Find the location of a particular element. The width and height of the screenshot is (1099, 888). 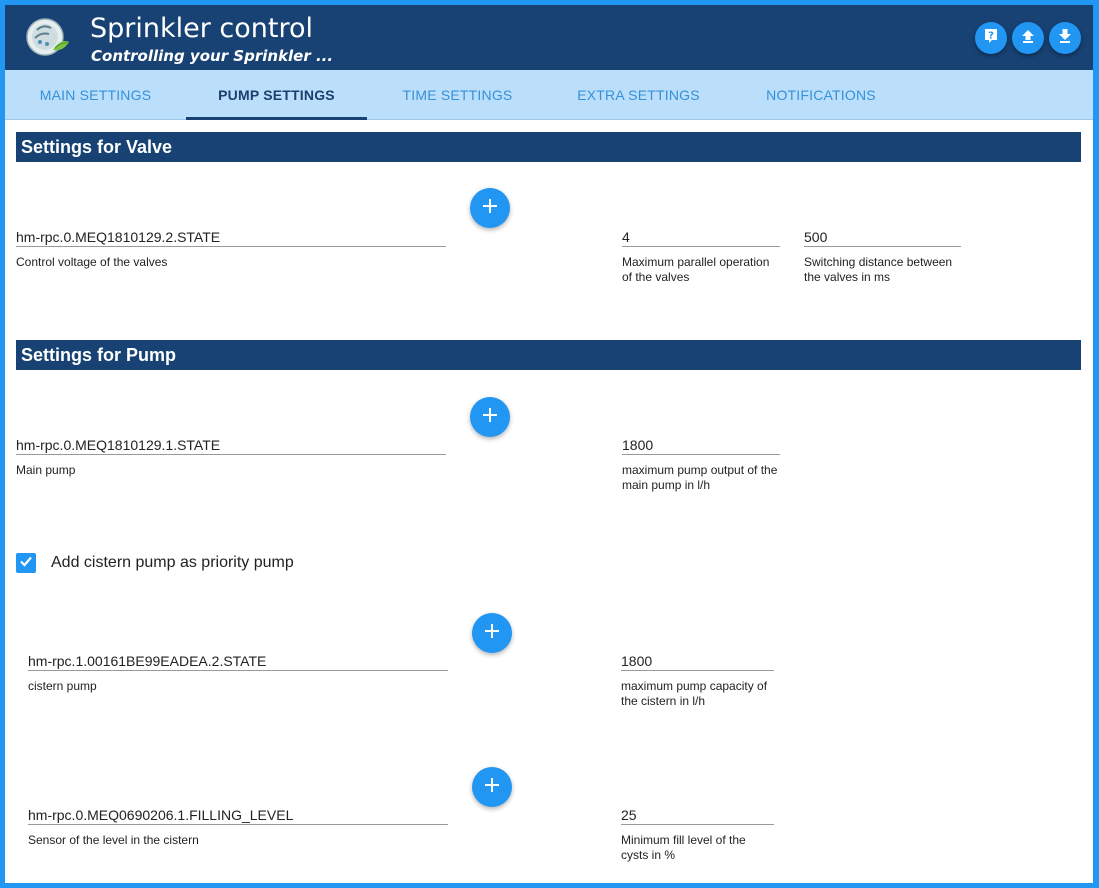

max-parallel-label: Maximum parallel operation of the valves is located at coordinates (696, 269).